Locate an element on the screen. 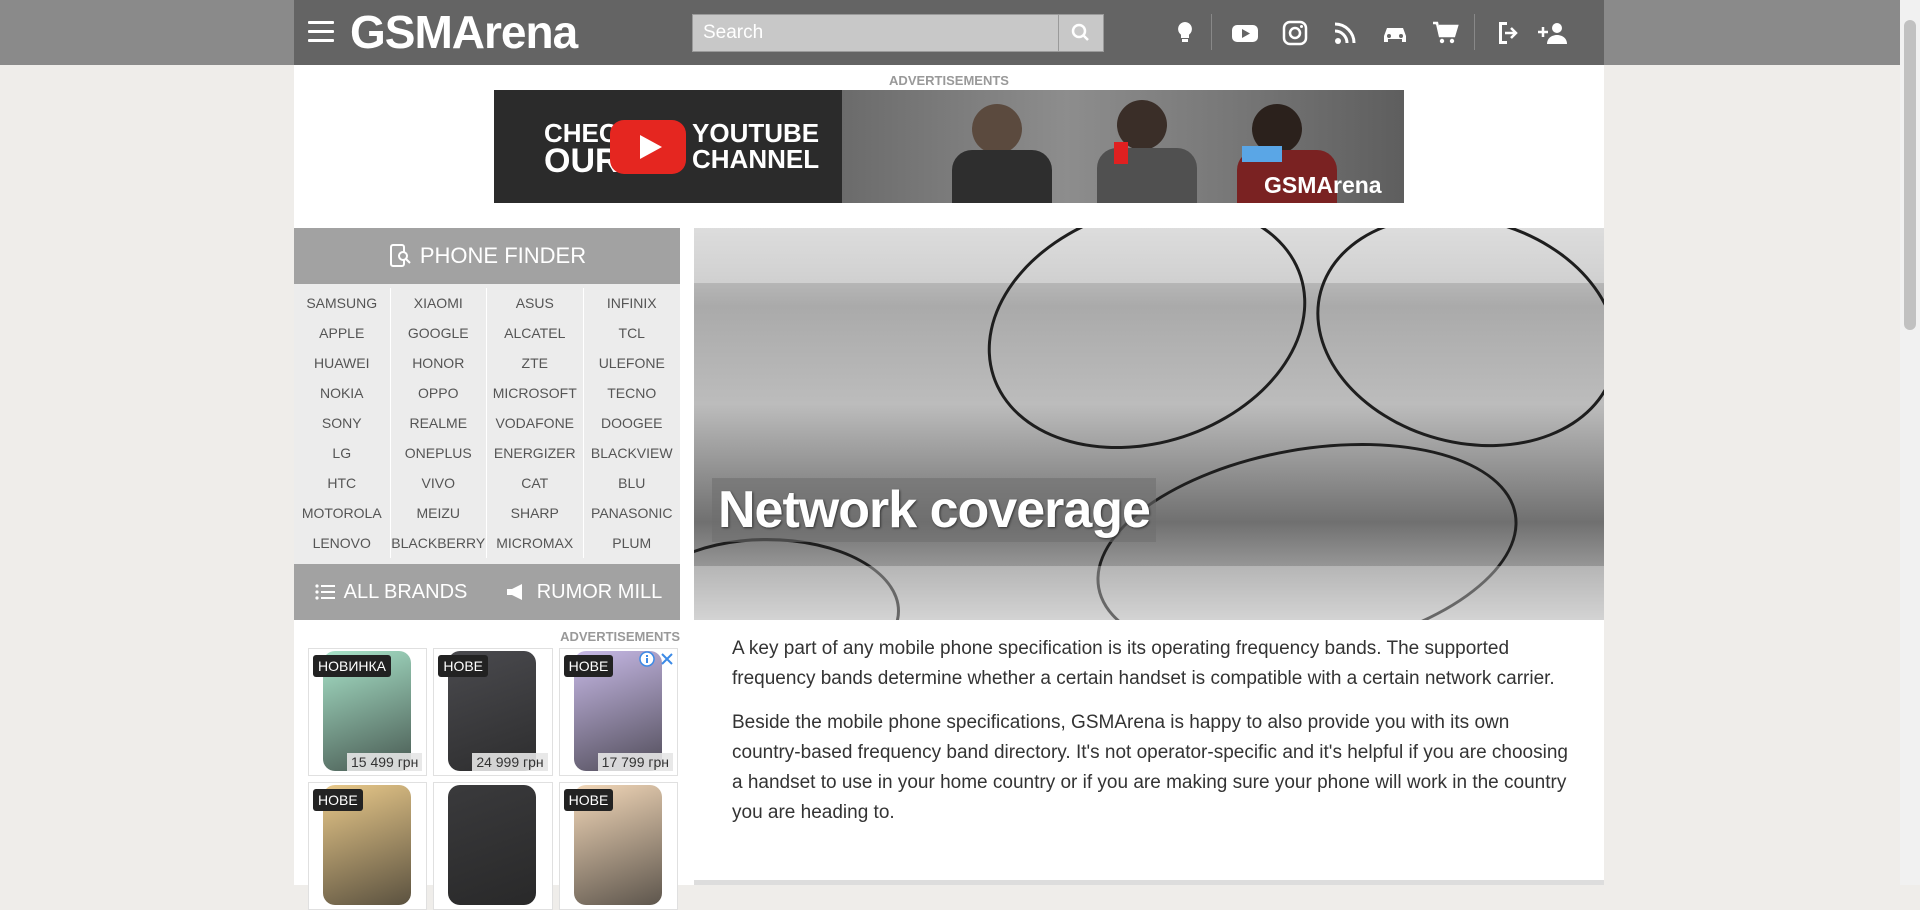 This screenshot has width=1920, height=910. signup-icon is located at coordinates (1553, 33).